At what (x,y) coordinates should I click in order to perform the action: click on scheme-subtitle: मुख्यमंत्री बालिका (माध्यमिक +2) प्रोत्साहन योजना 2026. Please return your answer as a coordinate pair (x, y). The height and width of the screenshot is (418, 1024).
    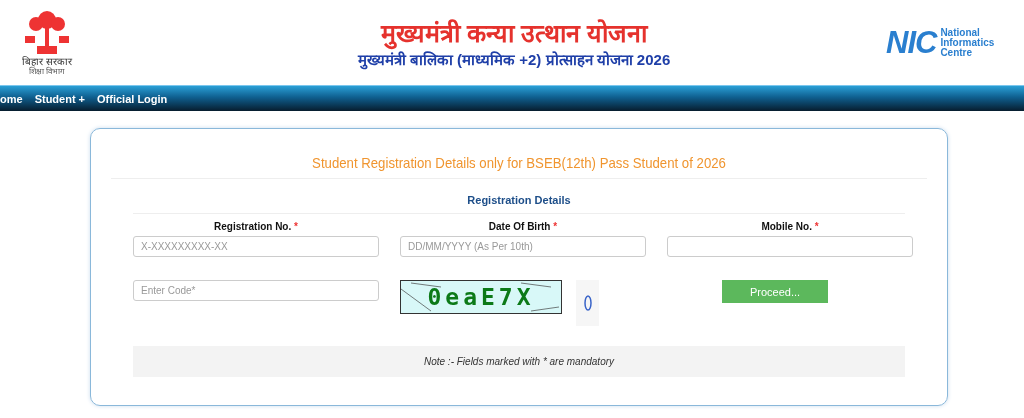
    Looking at the image, I should click on (514, 59).